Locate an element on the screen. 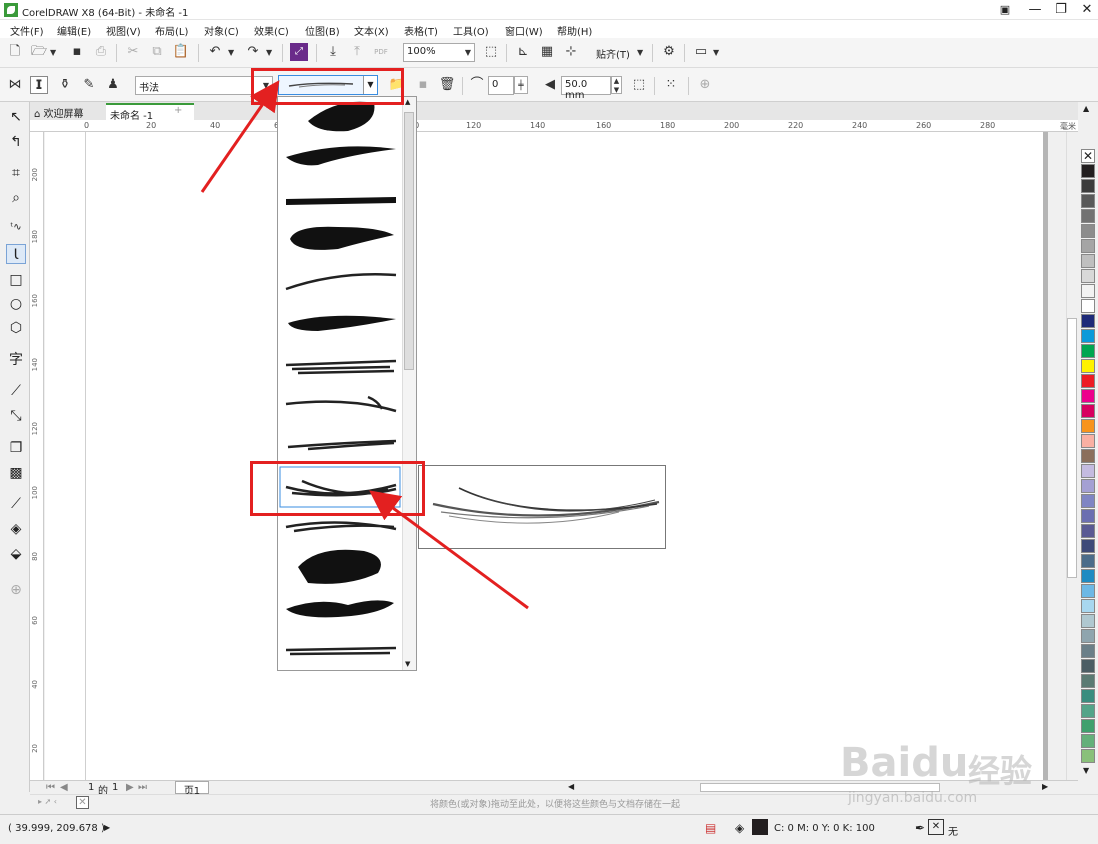 The image size is (1098, 844). watermark-brand-cn: 经验 is located at coordinates (1000, 771).